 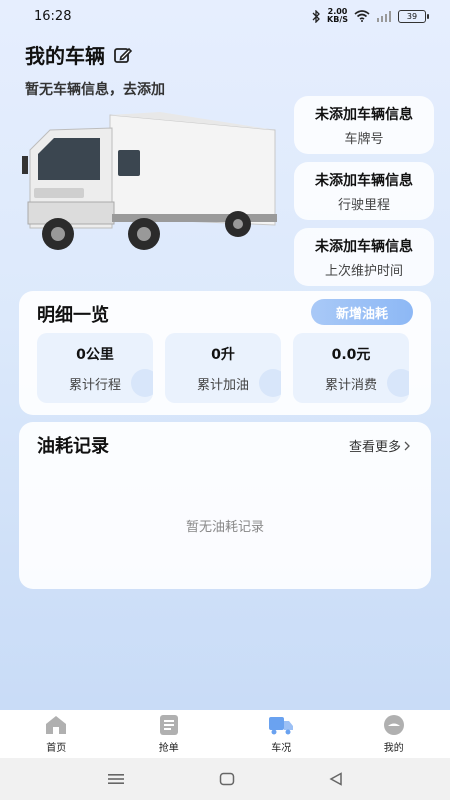 I want to click on stat-fuel: 0升 累计加油, so click(x=223, y=368).